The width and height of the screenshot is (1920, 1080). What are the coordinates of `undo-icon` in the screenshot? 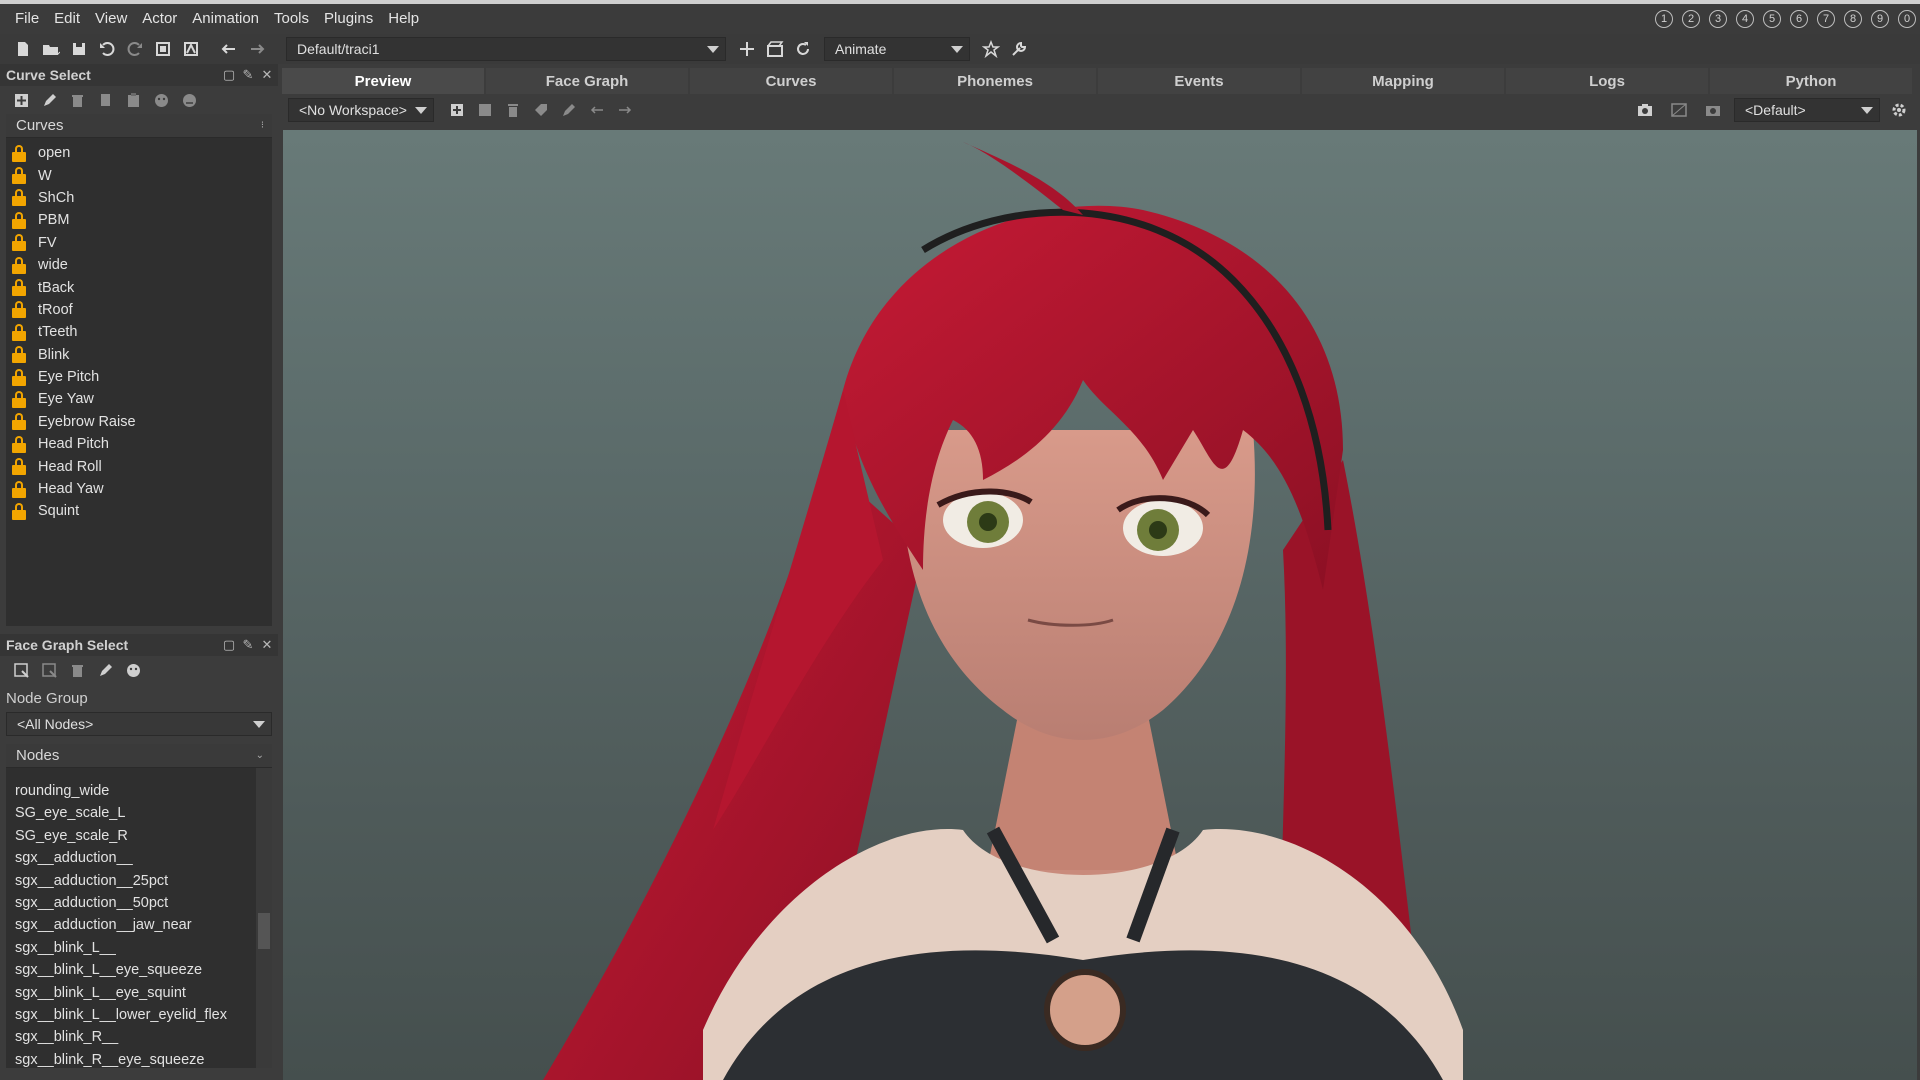 It's located at (107, 49).